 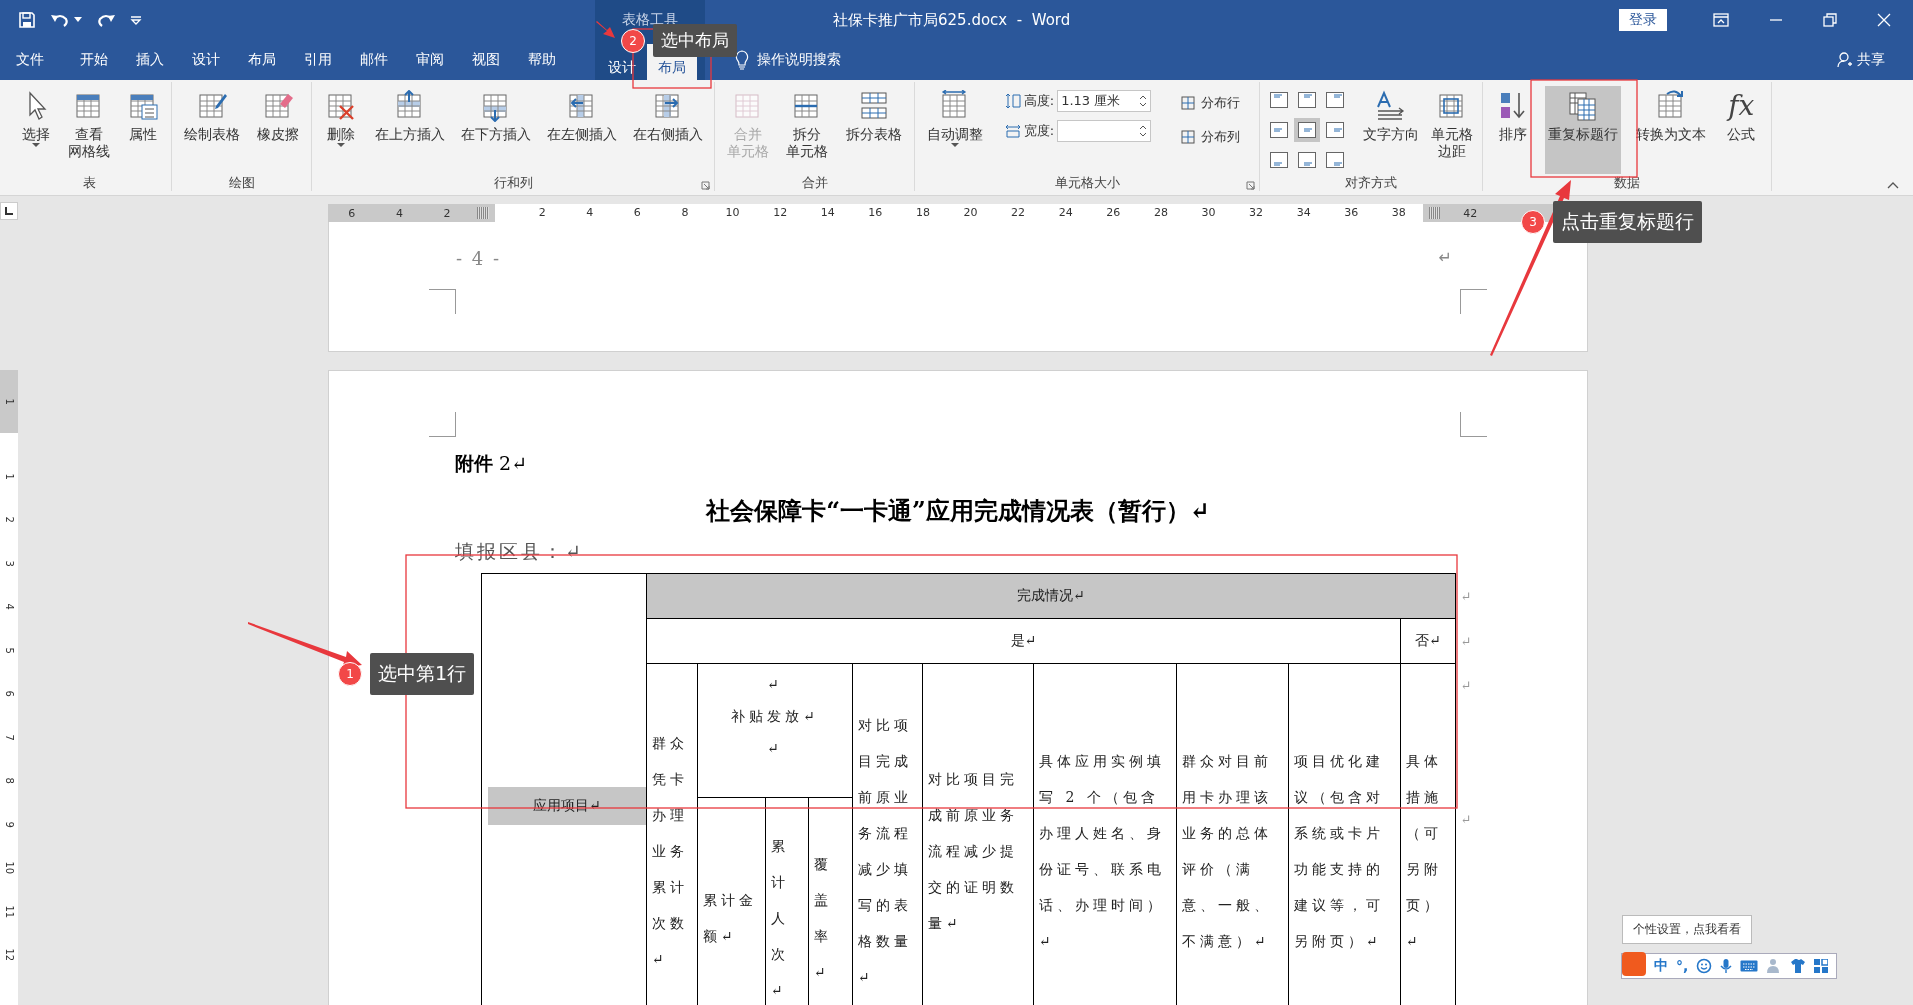 What do you see at coordinates (958, 511) in the screenshot?
I see `document-title: 社会保障卡“一卡通”应用完成情况表（暂行）↵` at bounding box center [958, 511].